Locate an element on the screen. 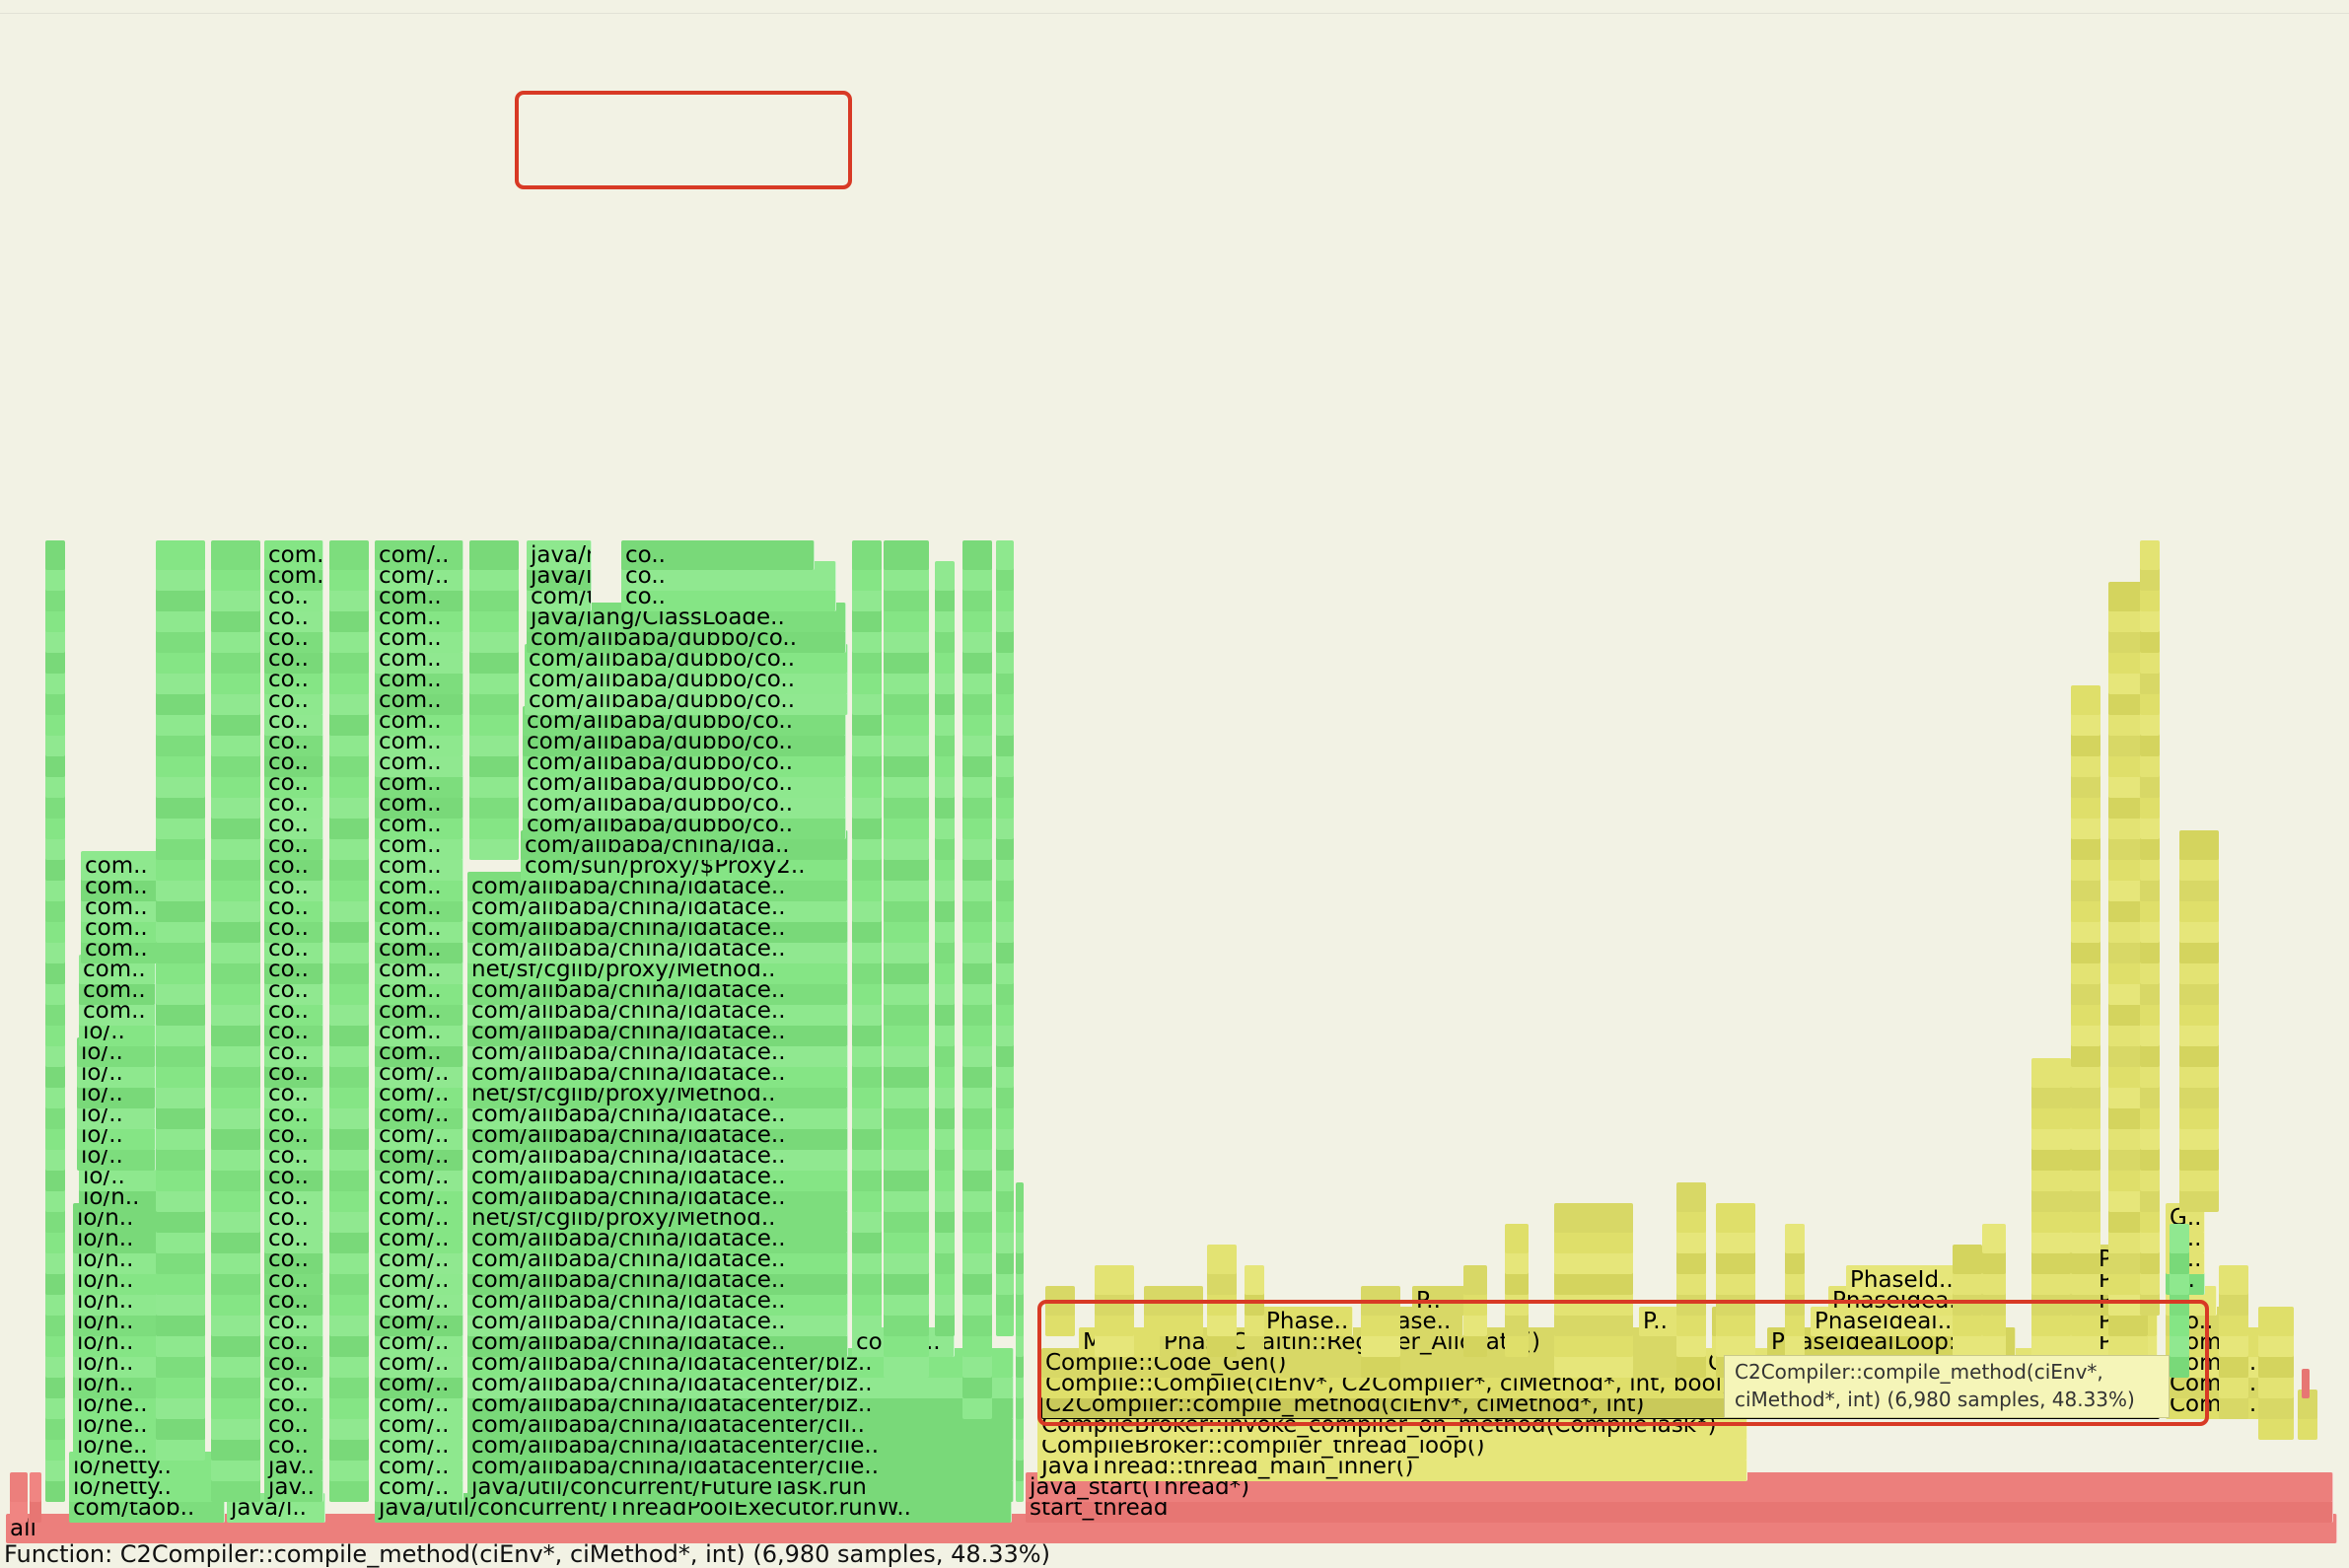 The height and width of the screenshot is (1568, 2349). tooltip-line-2: ciMethod*, int) (6,980 samples, 48.33%) is located at coordinates (1935, 1399).